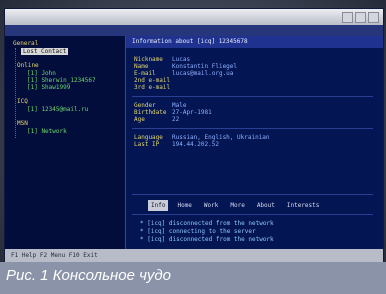 Image resolution: width=386 pixels, height=294 pixels. I want to click on contact-item: [1] Sherwin_1234567, so click(61, 80).